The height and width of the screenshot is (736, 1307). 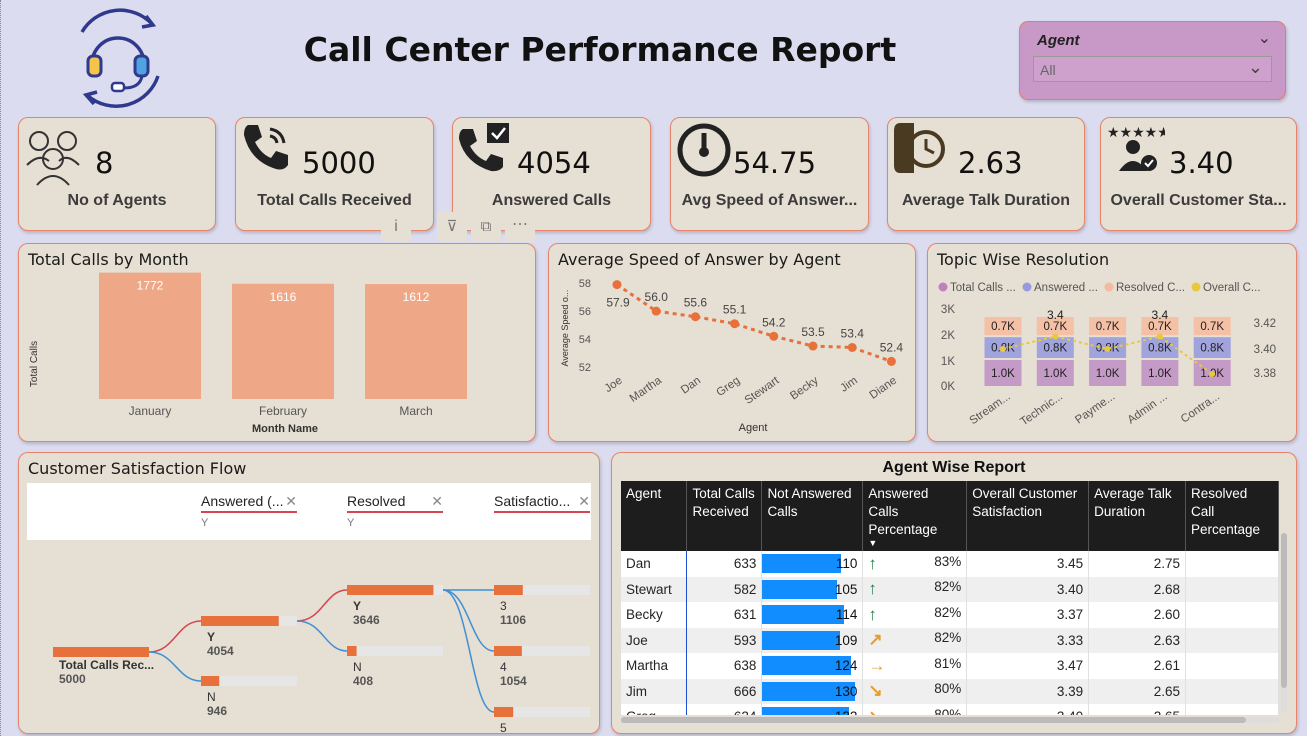 I want to click on cell-satisfaction: 3.47, so click(x=1028, y=666).